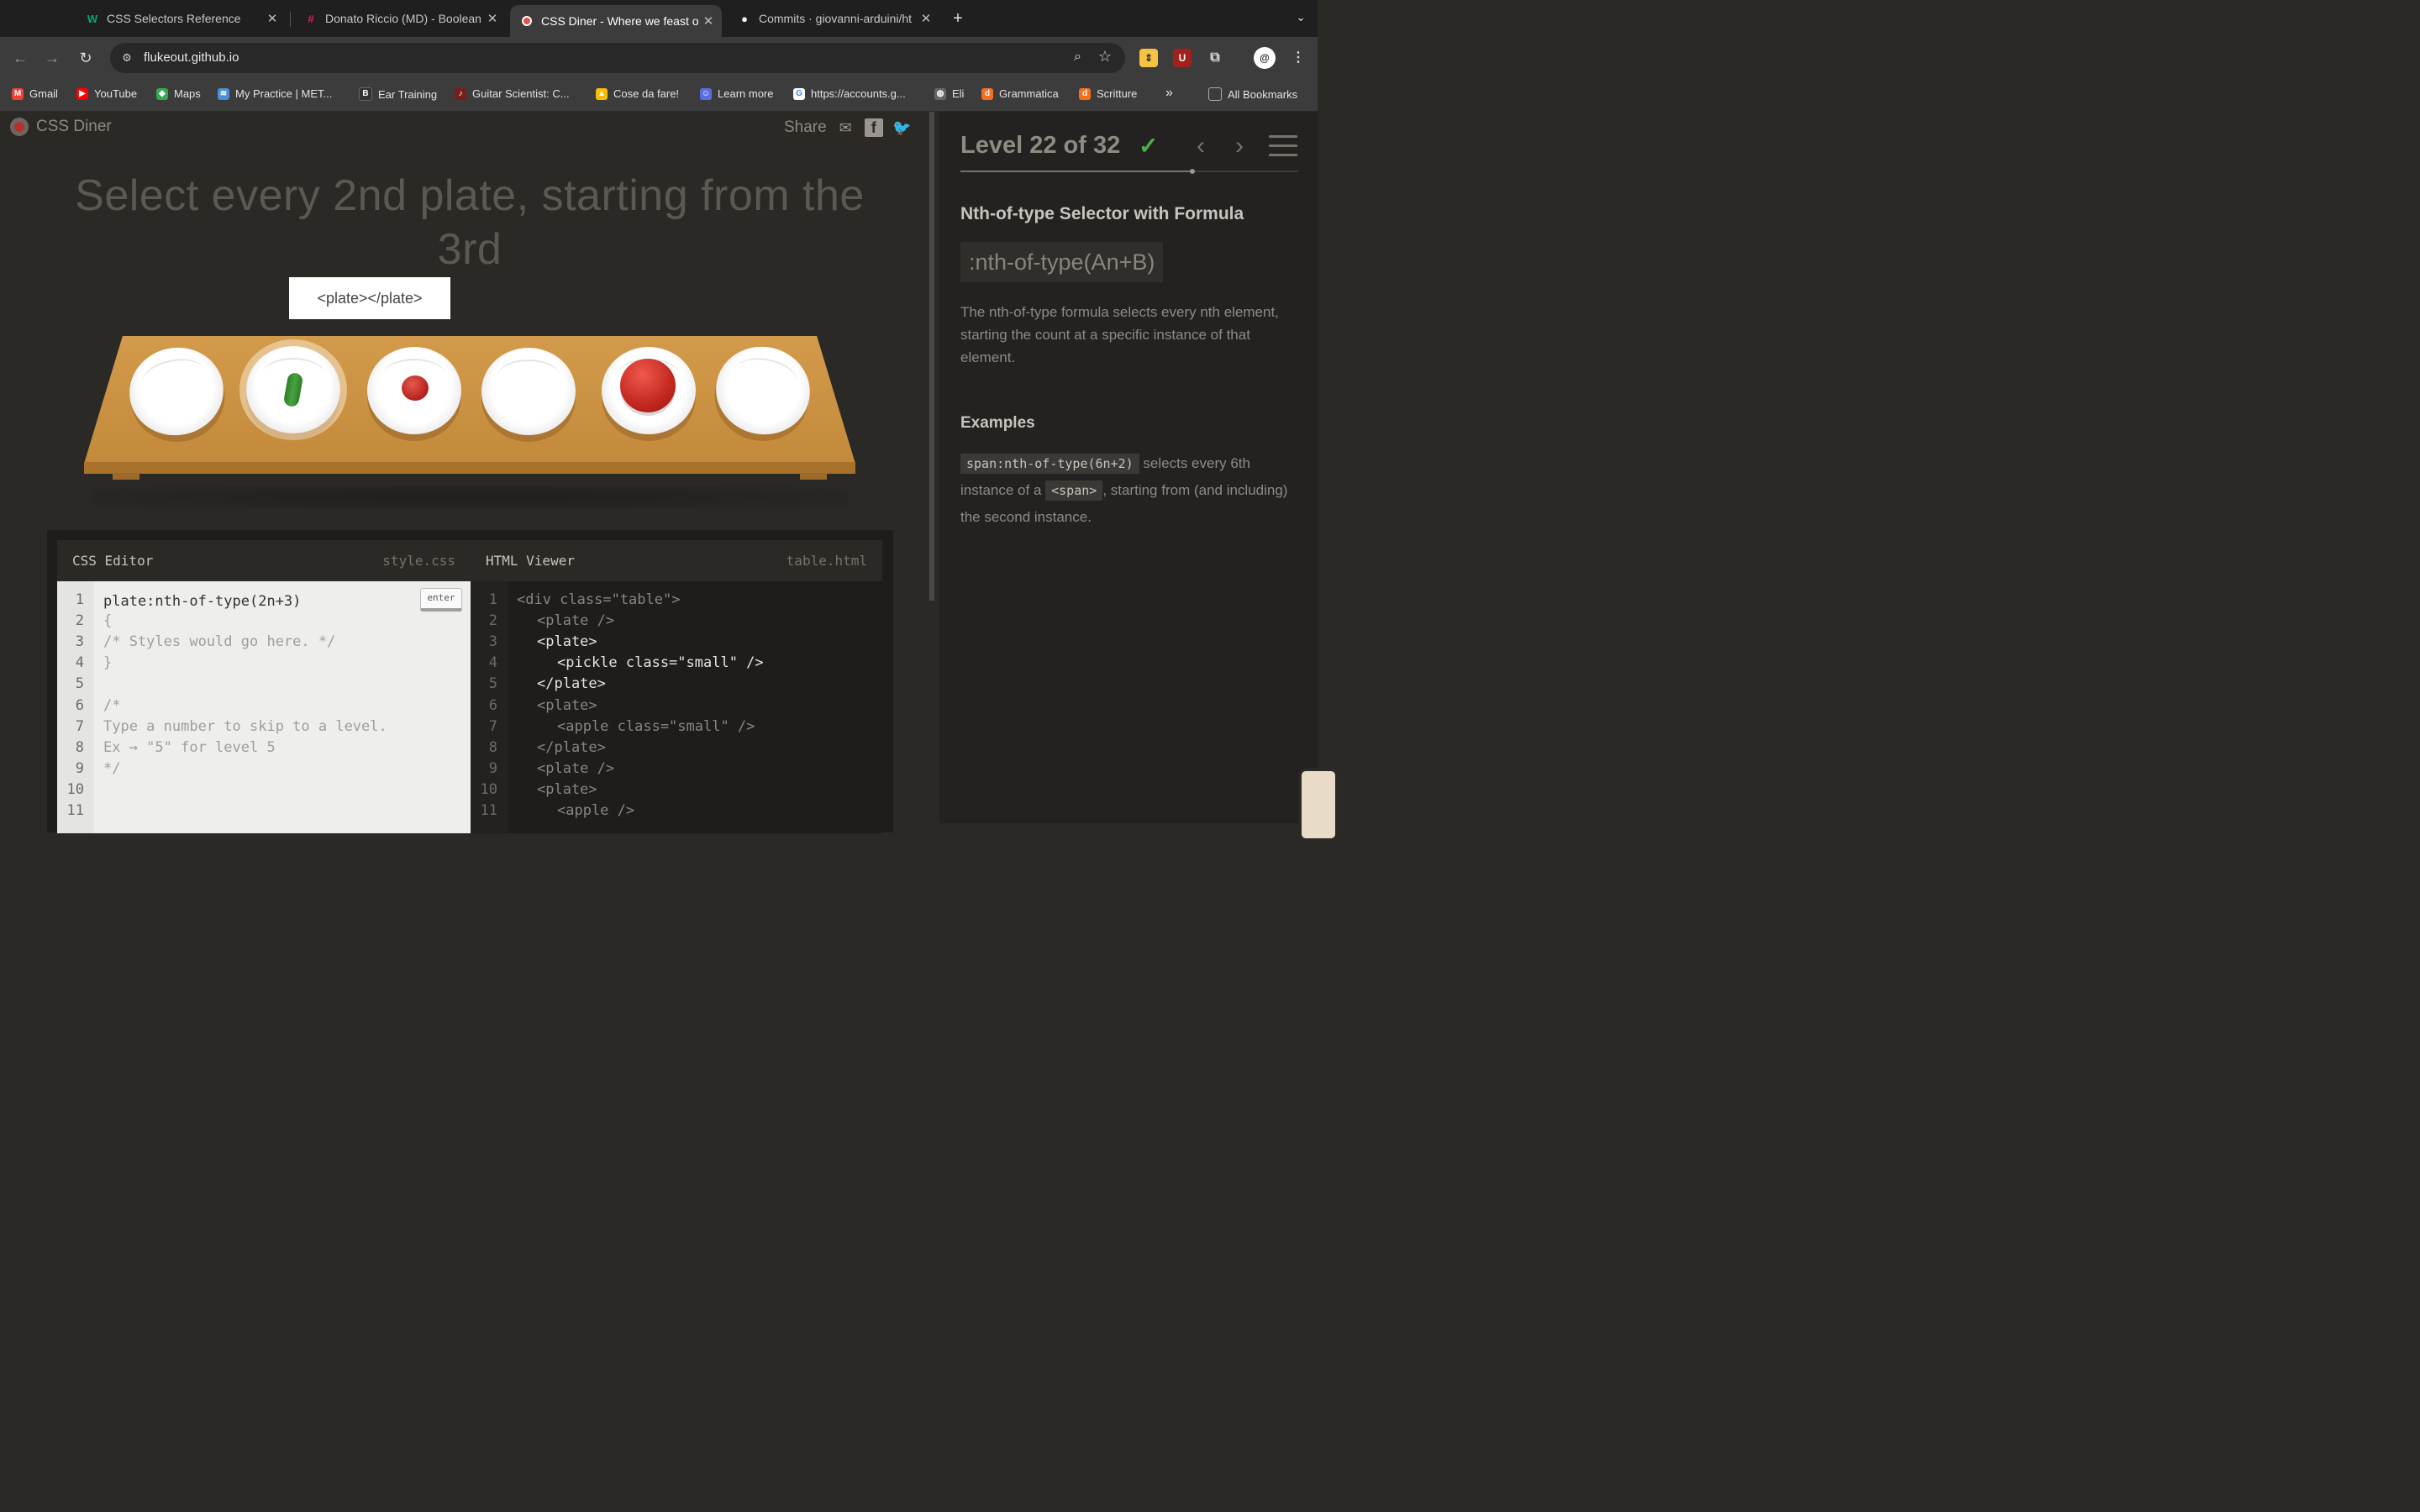  Describe the element at coordinates (79, 599) in the screenshot. I see `line-number: 1` at that location.